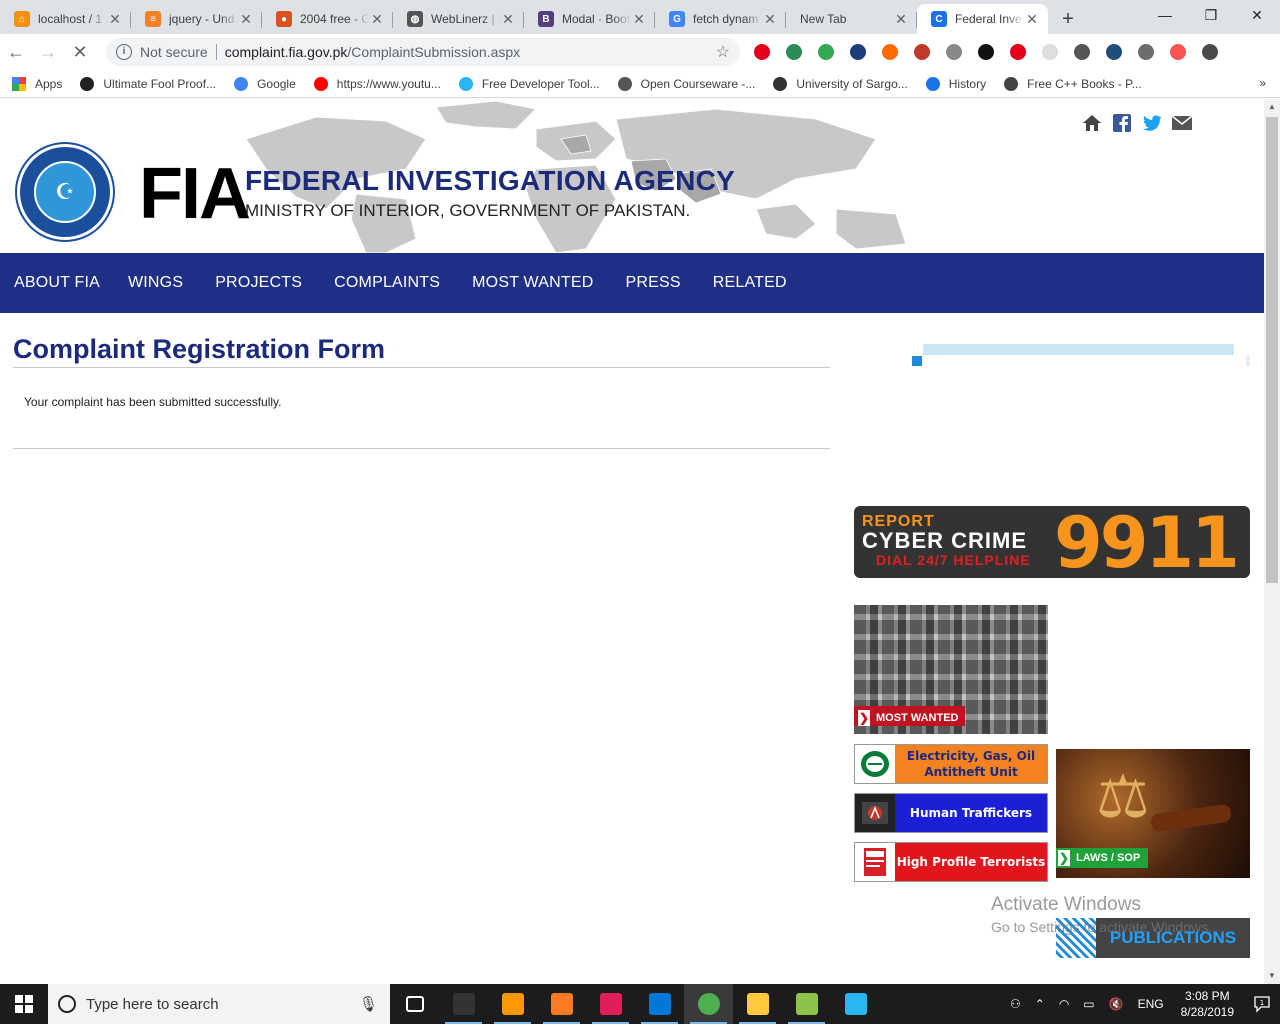 Image resolution: width=1280 pixels, height=1024 pixels. Describe the element at coordinates (414, 1004) in the screenshot. I see `task-view-icon` at that location.